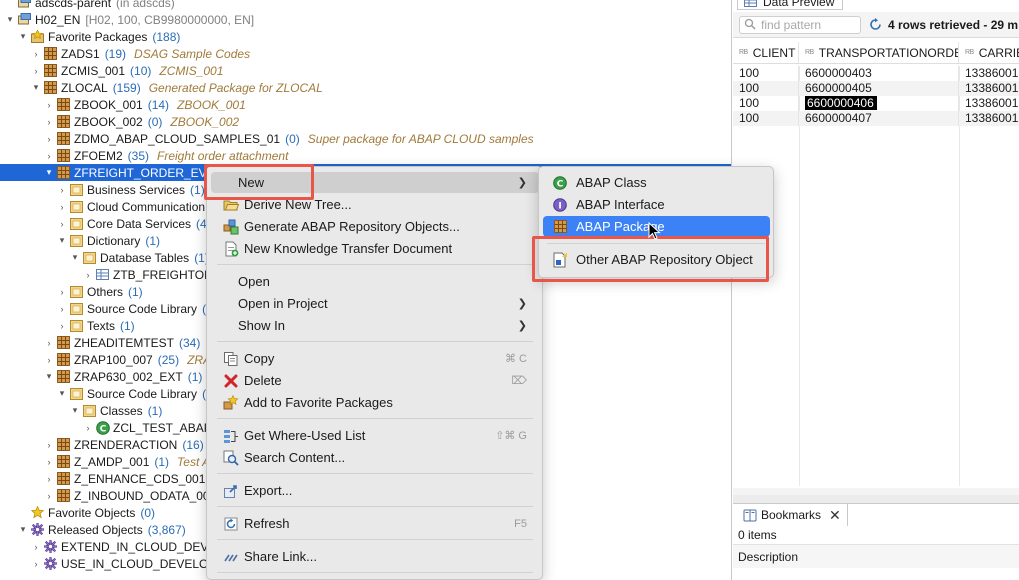 Image resolution: width=1019 pixels, height=580 pixels. Describe the element at coordinates (375, 523) in the screenshot. I see `menu-item-refresh: Refresh F5` at that location.